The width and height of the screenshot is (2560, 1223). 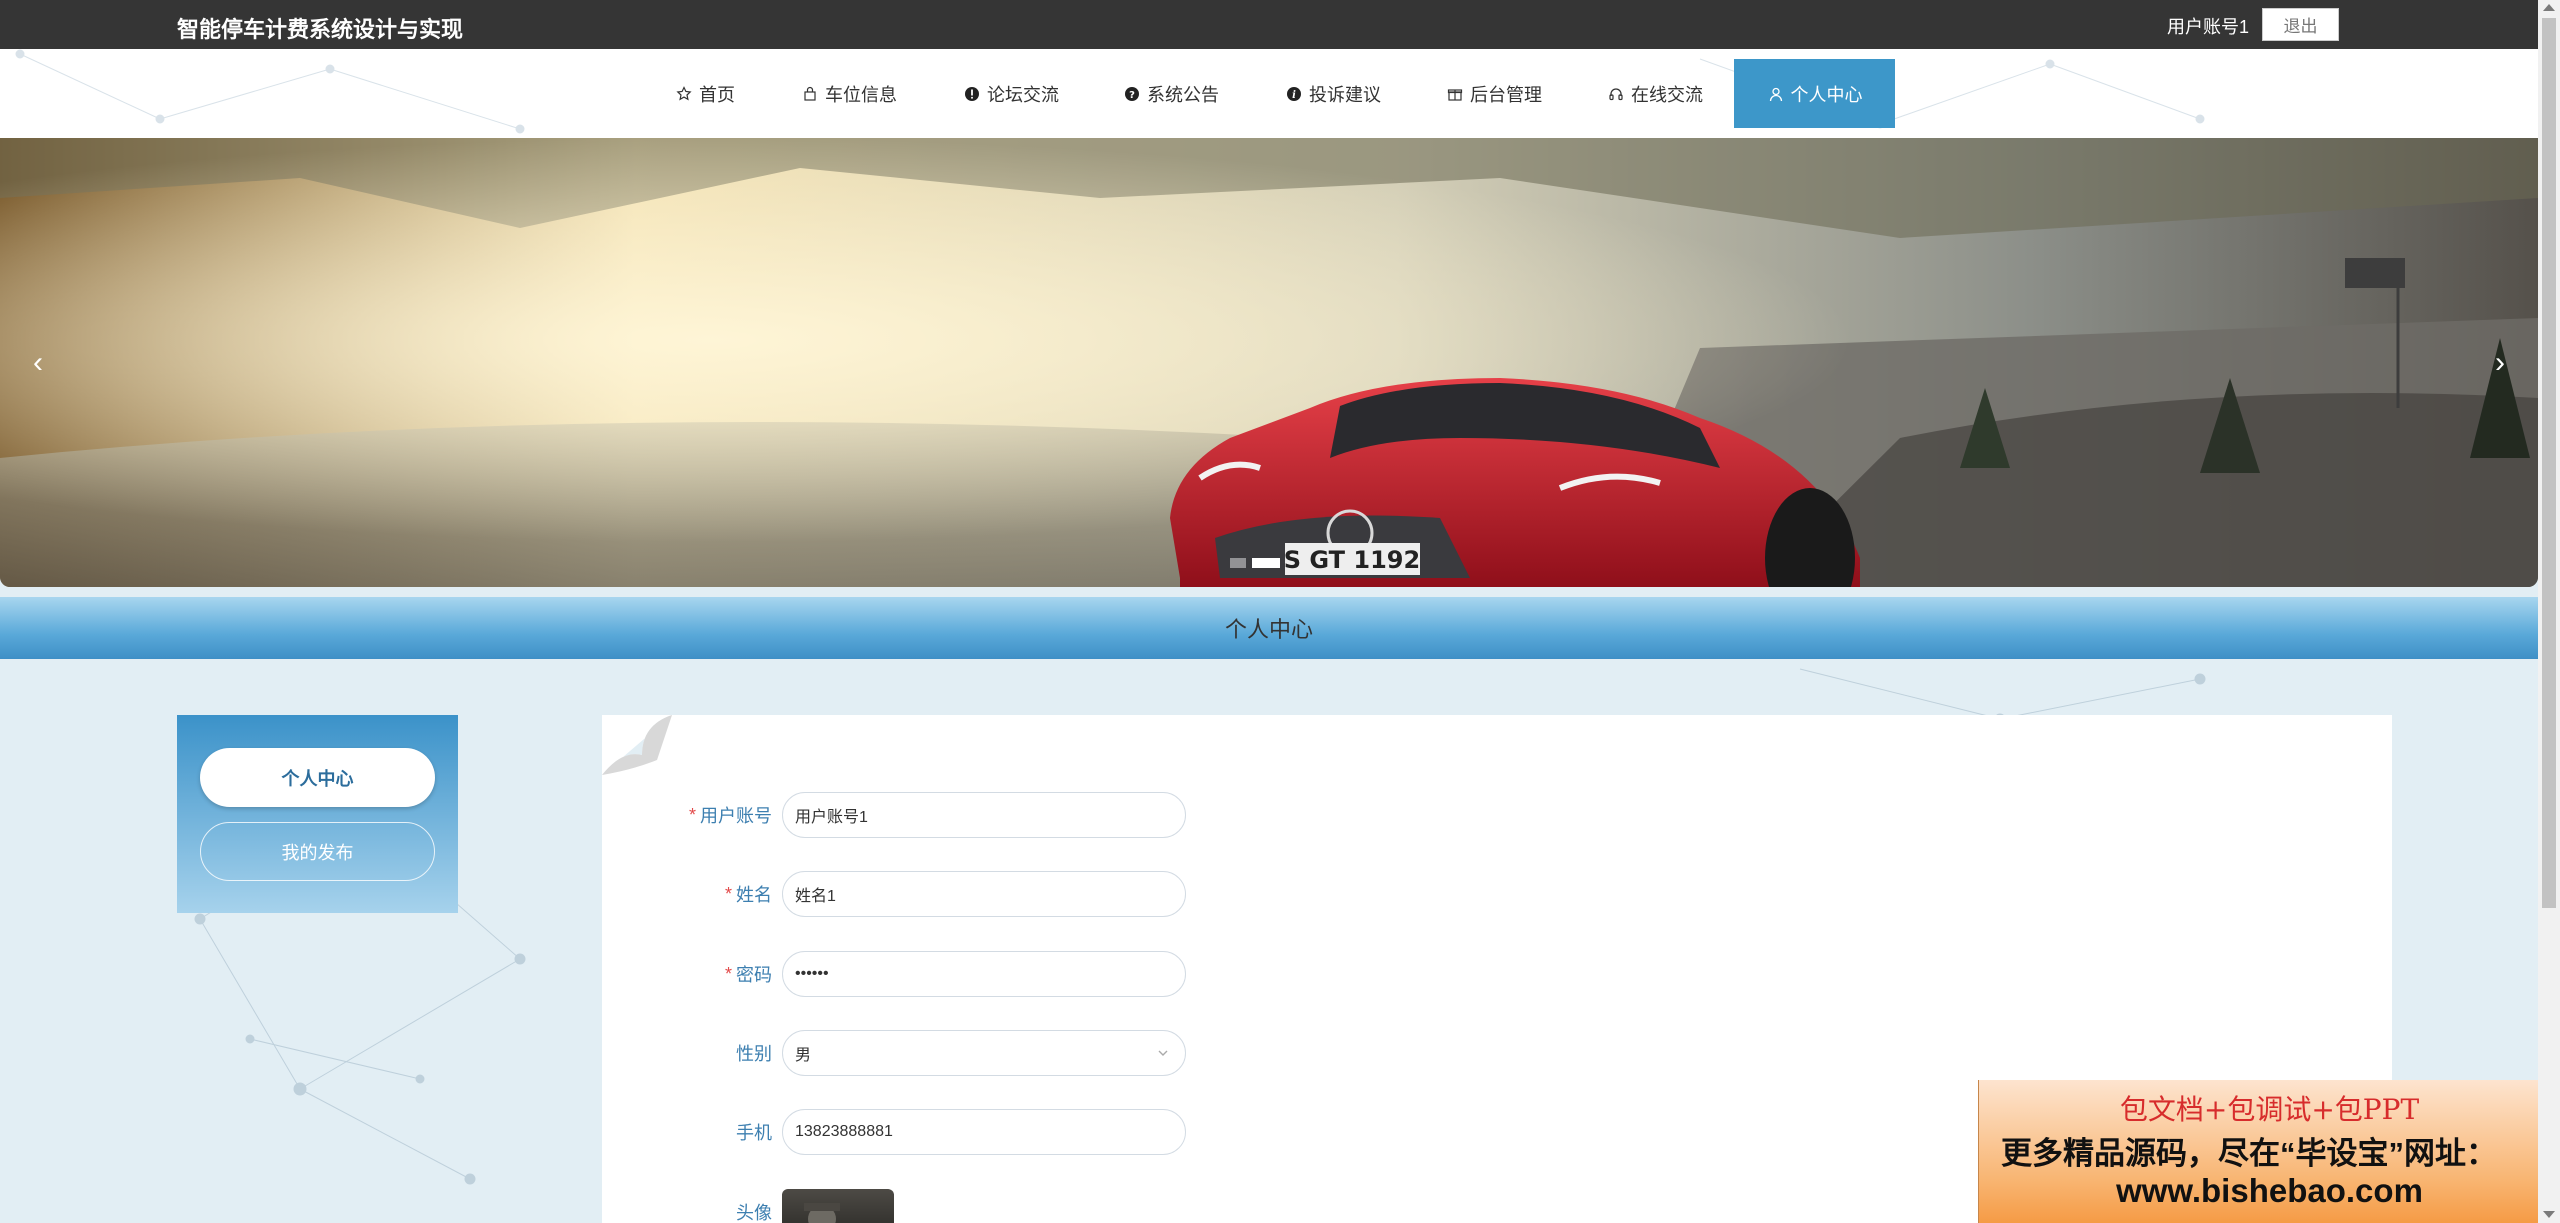 I want to click on site-title: 智能停车计费系统设计与实现, so click(x=320, y=29).